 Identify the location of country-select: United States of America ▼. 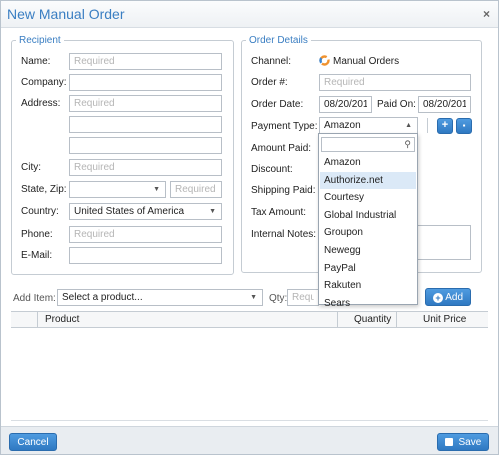
(145, 211).